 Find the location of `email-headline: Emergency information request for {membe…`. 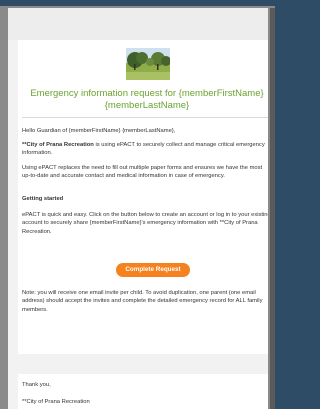

email-headline: Emergency information request for {membe… is located at coordinates (147, 99).